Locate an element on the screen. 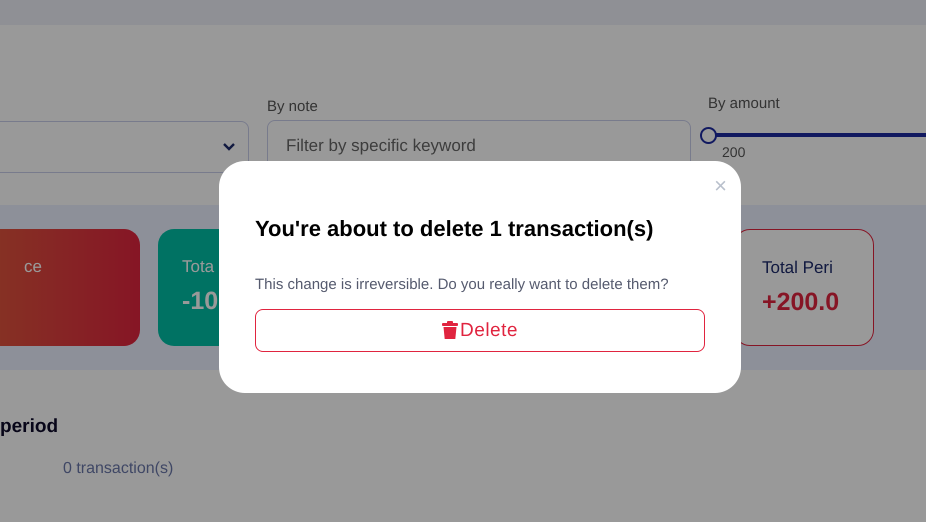 This screenshot has width=926, height=522. card-title: Tota is located at coordinates (199, 267).